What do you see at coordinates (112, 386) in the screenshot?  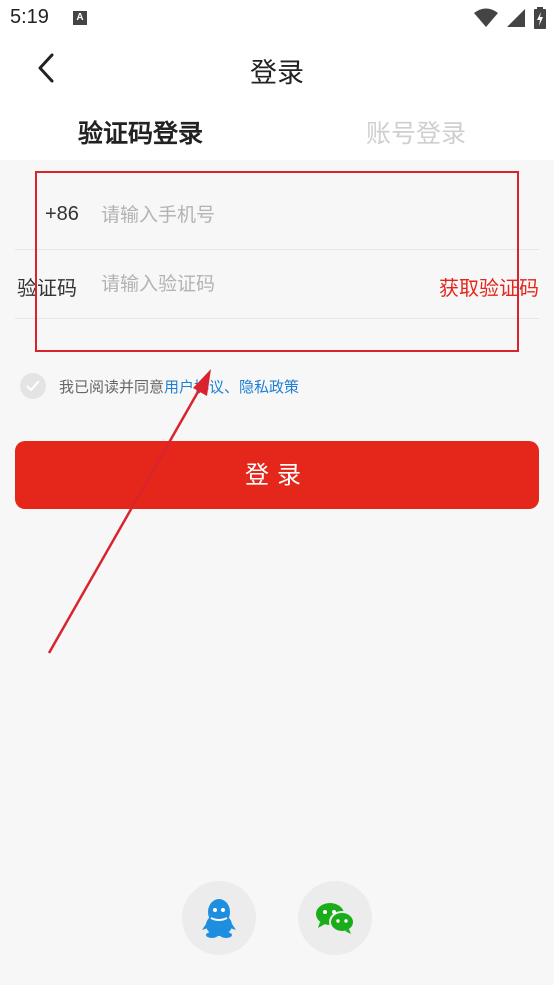 I see `agreement-text: 我已阅读并同意` at bounding box center [112, 386].